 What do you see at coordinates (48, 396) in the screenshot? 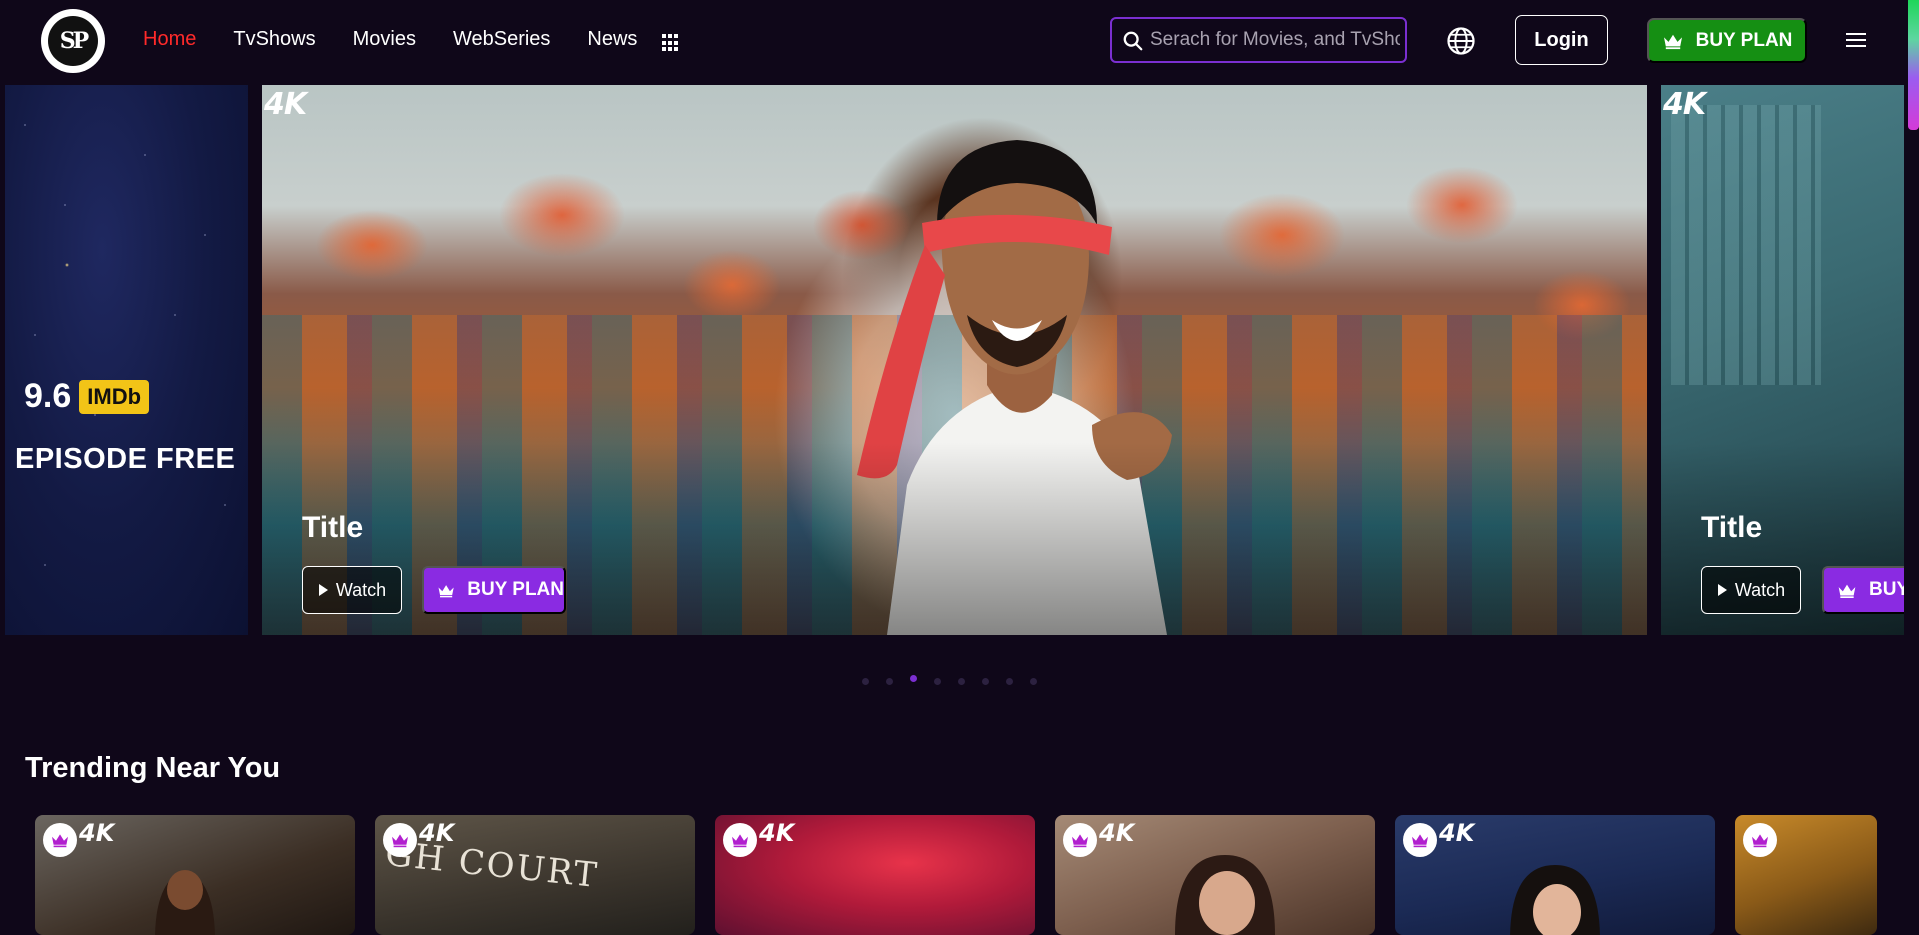
I see `rating-value: 9.6` at bounding box center [48, 396].